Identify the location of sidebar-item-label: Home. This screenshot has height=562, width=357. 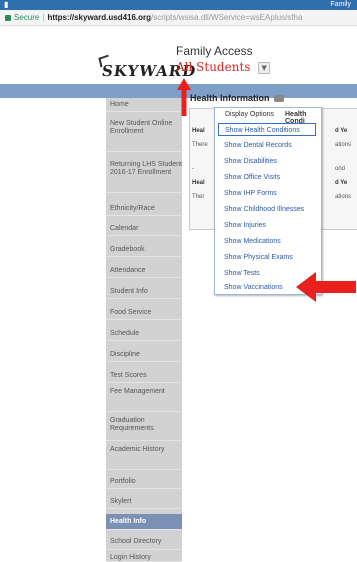
(119, 104).